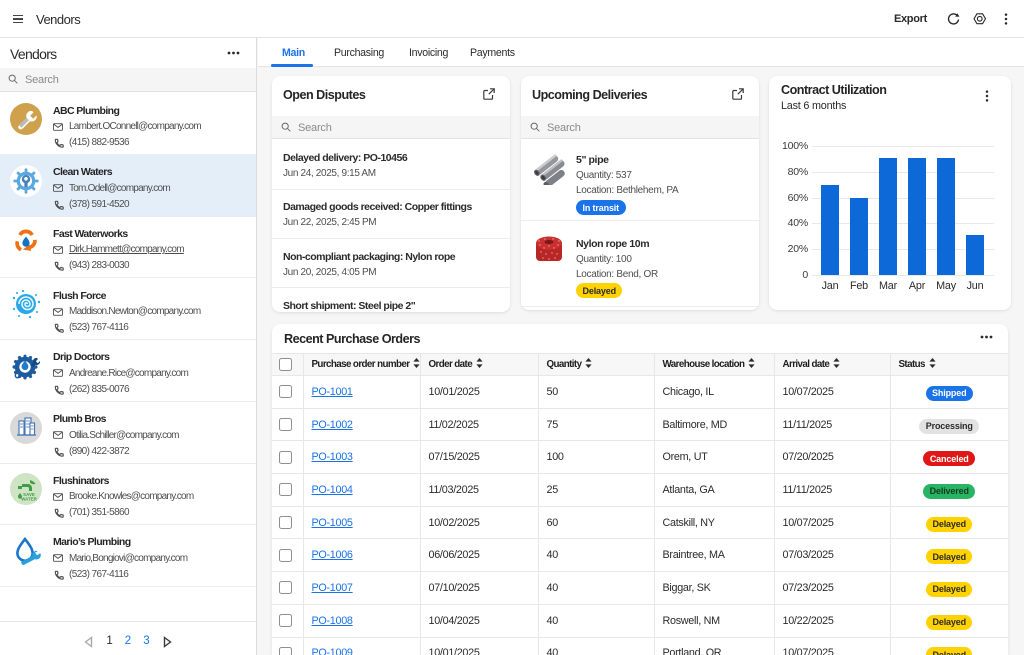 The image size is (1024, 655). What do you see at coordinates (29, 499) in the screenshot?
I see `svg-text: WATER` at bounding box center [29, 499].